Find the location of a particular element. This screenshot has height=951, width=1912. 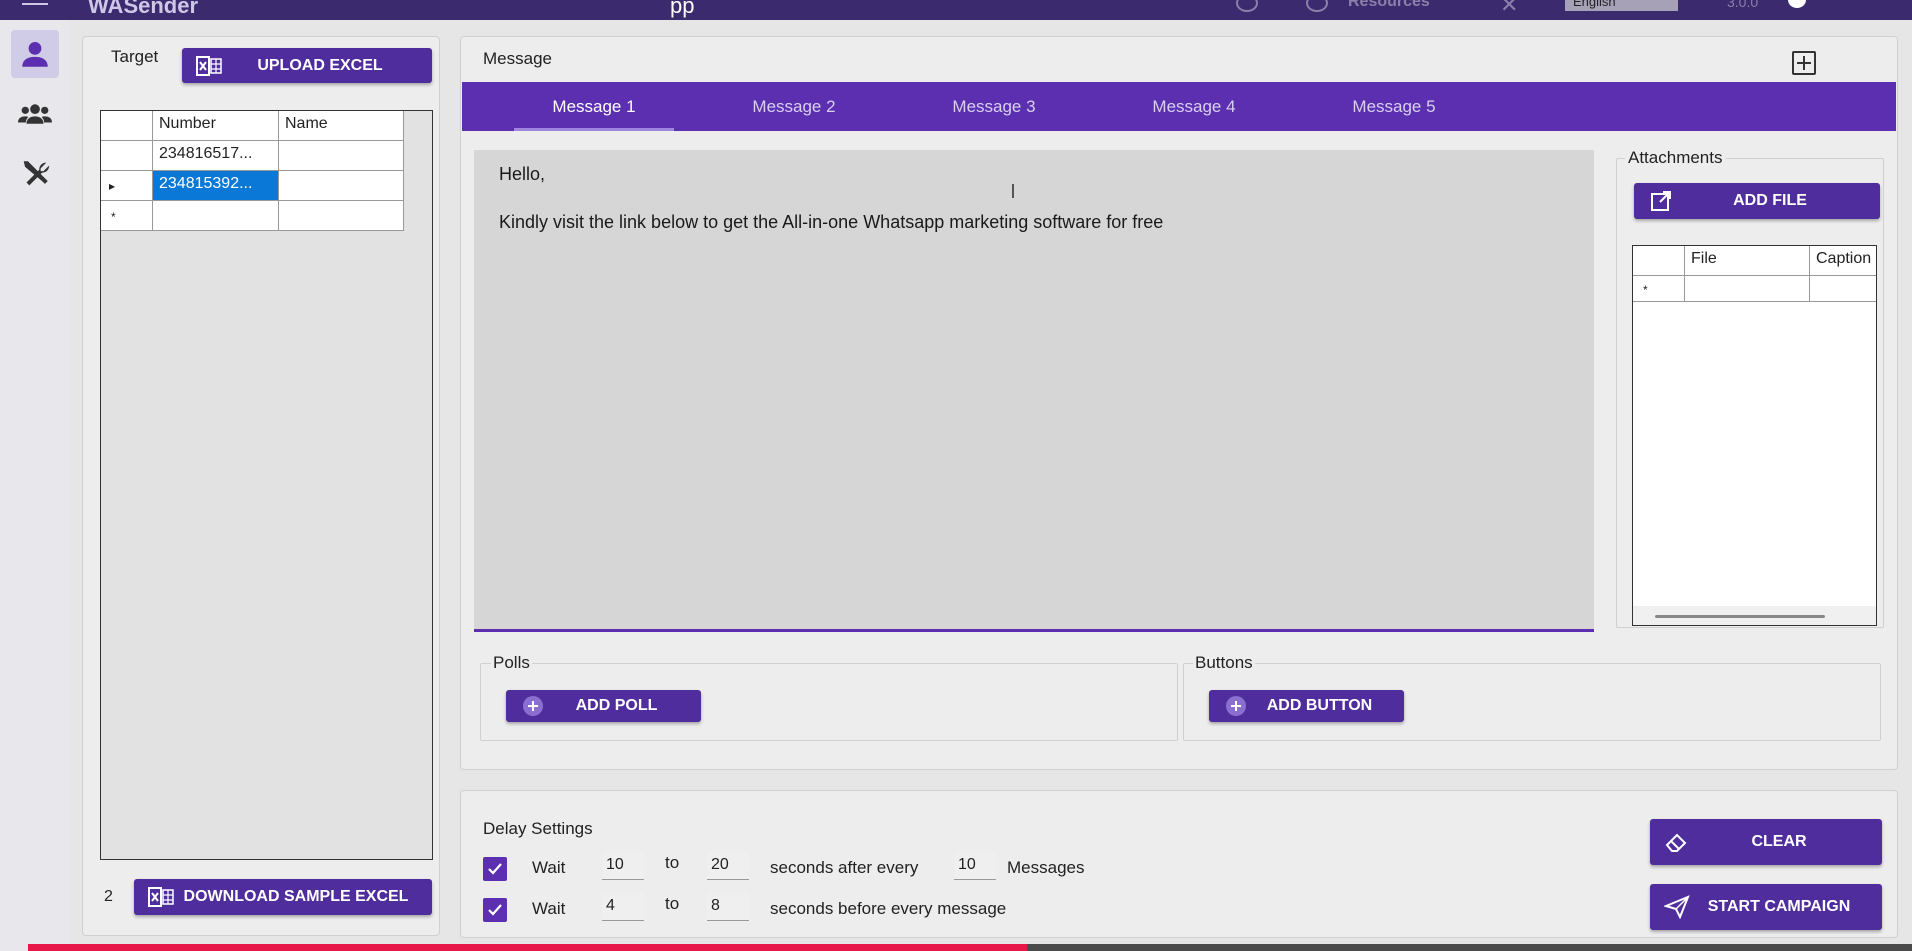

message-line-1: Hello, is located at coordinates (522, 174).